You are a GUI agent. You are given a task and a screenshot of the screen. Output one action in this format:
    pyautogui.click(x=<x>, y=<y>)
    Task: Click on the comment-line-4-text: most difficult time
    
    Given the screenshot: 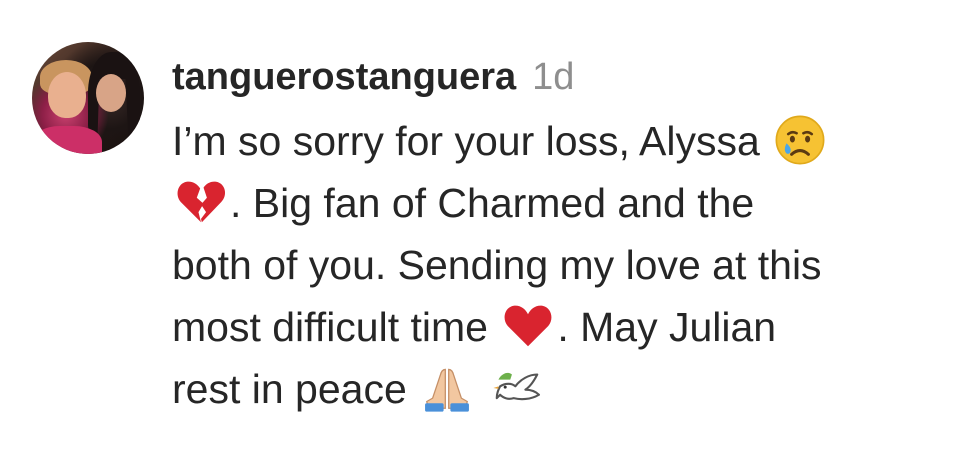 What is the action you would take?
    pyautogui.click(x=330, y=327)
    